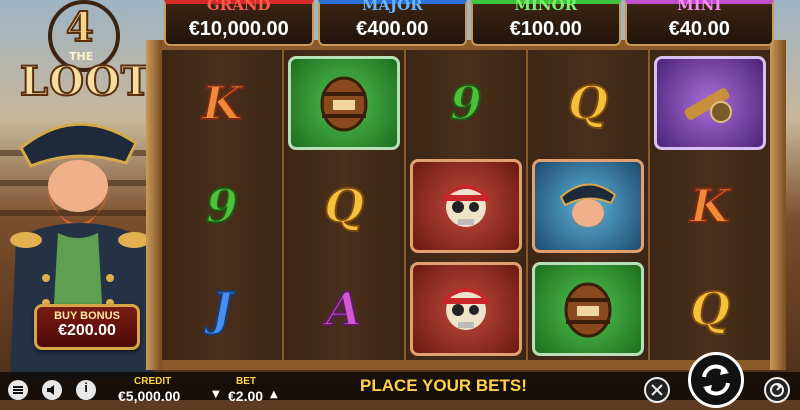 This screenshot has width=800, height=410. What do you see at coordinates (778, 205) in the screenshot?
I see `frame-post-right` at bounding box center [778, 205].